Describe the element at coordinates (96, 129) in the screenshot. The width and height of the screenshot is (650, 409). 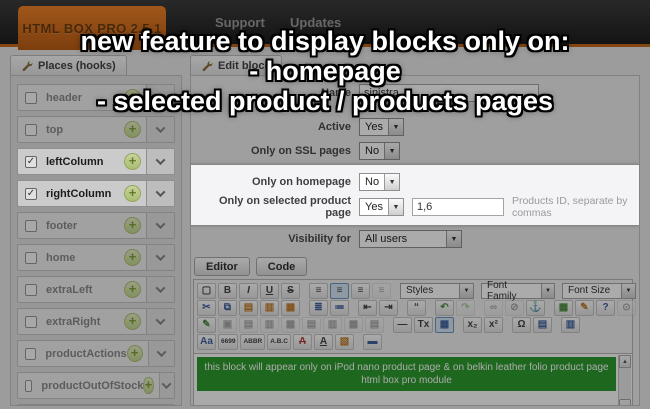
I see `hook-row-top: top +` at that location.